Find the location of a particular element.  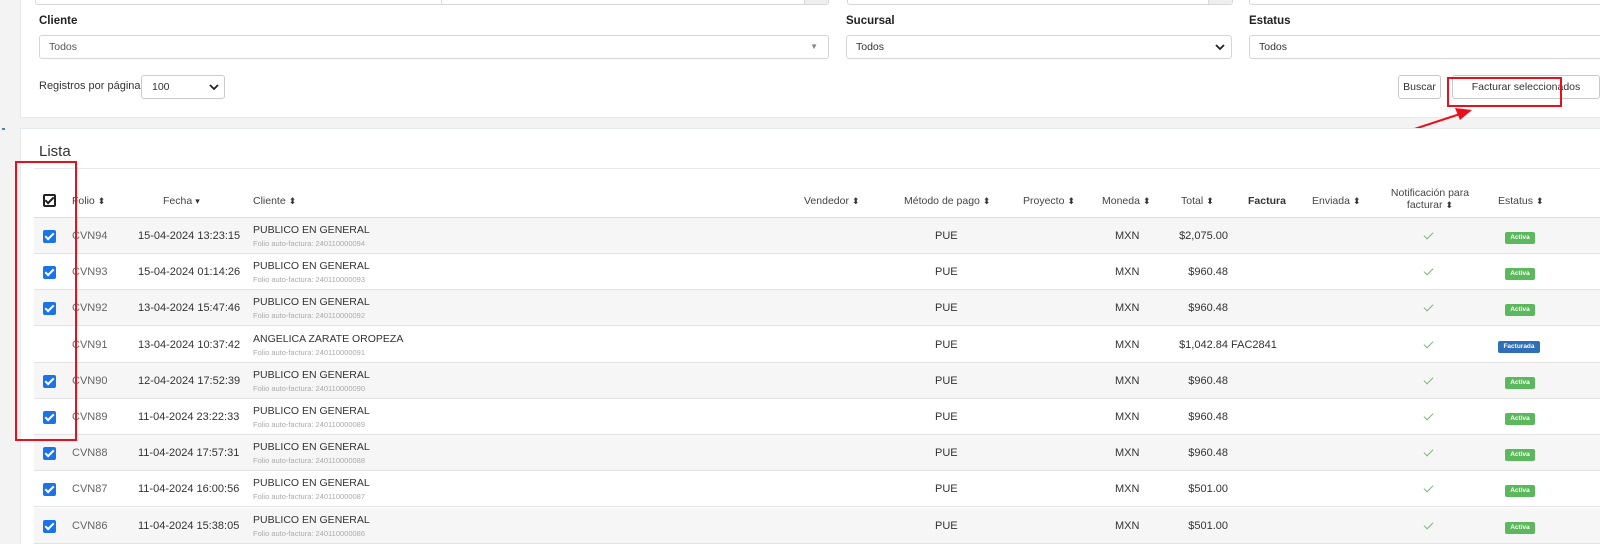

header-metodo-label: Método de pago is located at coordinates (942, 201).